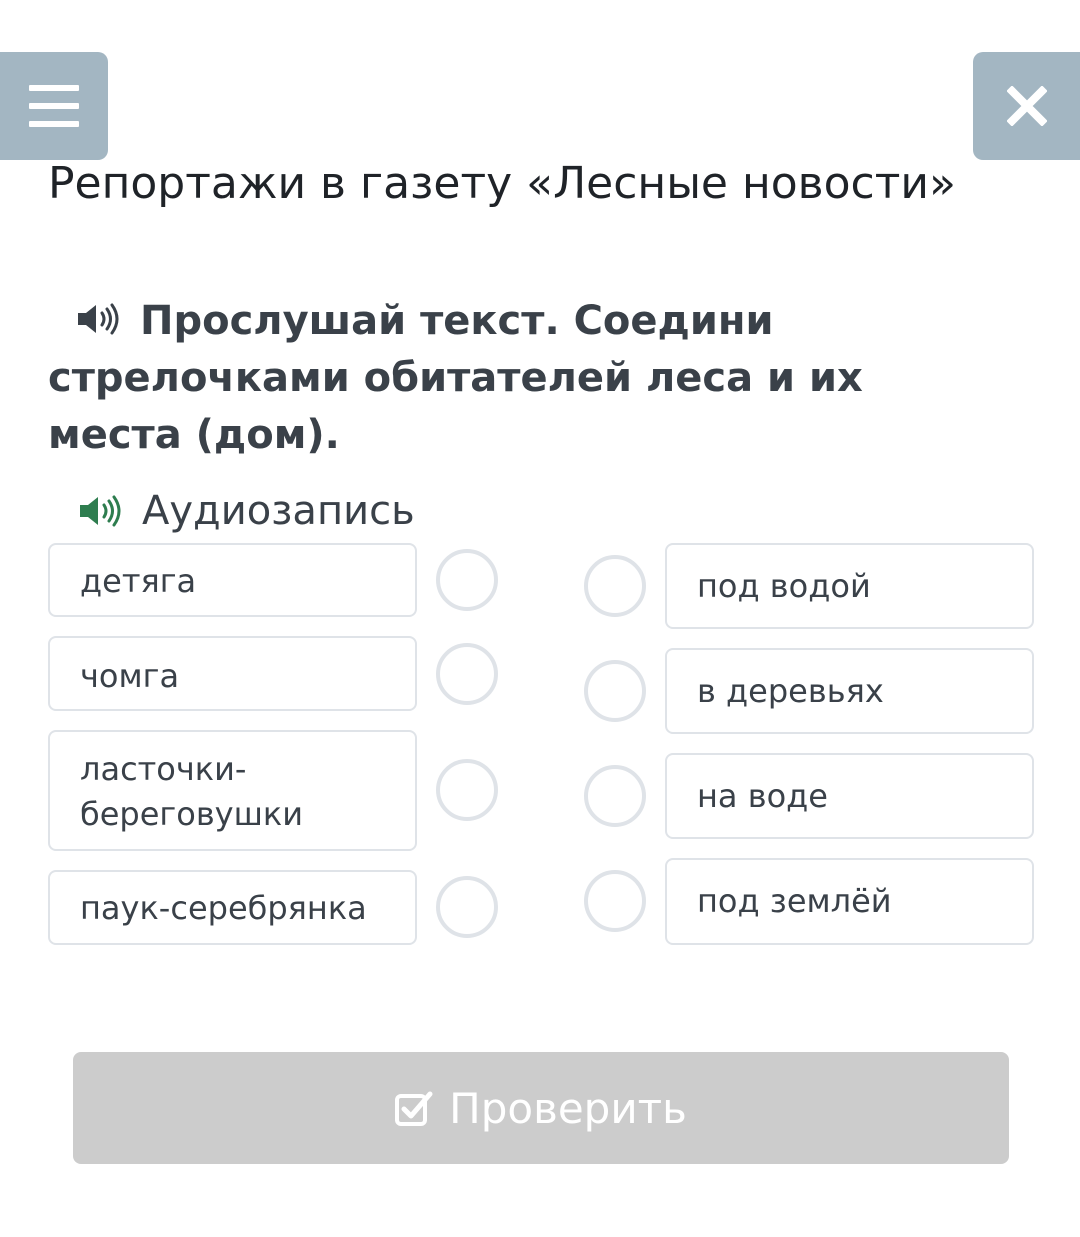 This screenshot has width=1080, height=1237. I want to click on close-button, so click(1026, 106).